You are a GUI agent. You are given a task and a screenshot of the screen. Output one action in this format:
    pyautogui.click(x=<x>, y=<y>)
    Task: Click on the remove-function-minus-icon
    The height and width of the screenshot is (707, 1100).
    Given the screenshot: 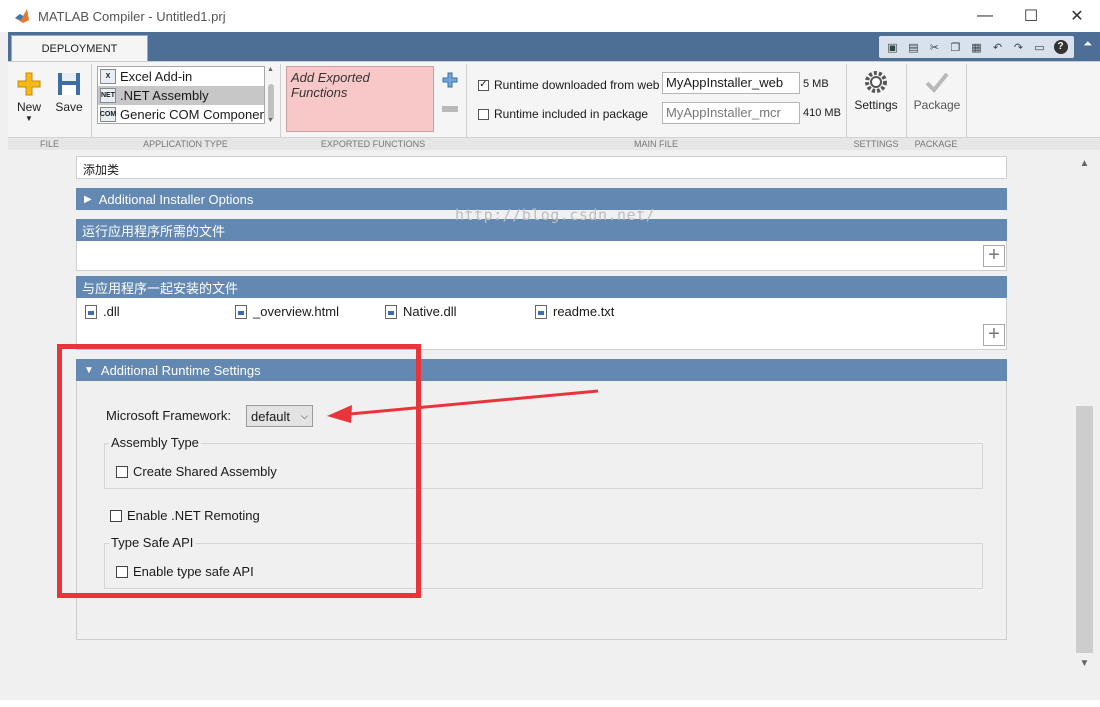 What is the action you would take?
    pyautogui.click(x=450, y=109)
    